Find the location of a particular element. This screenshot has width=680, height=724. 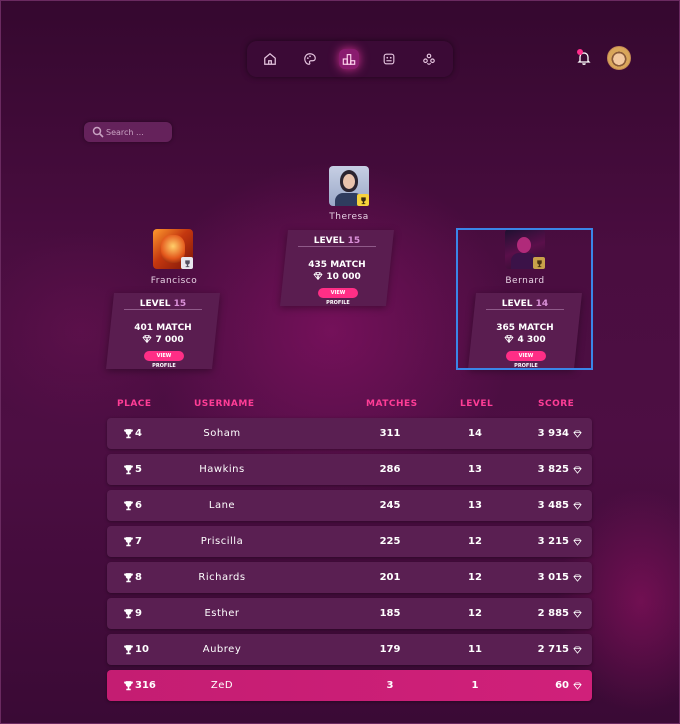

trophy-badge-first is located at coordinates (363, 200).